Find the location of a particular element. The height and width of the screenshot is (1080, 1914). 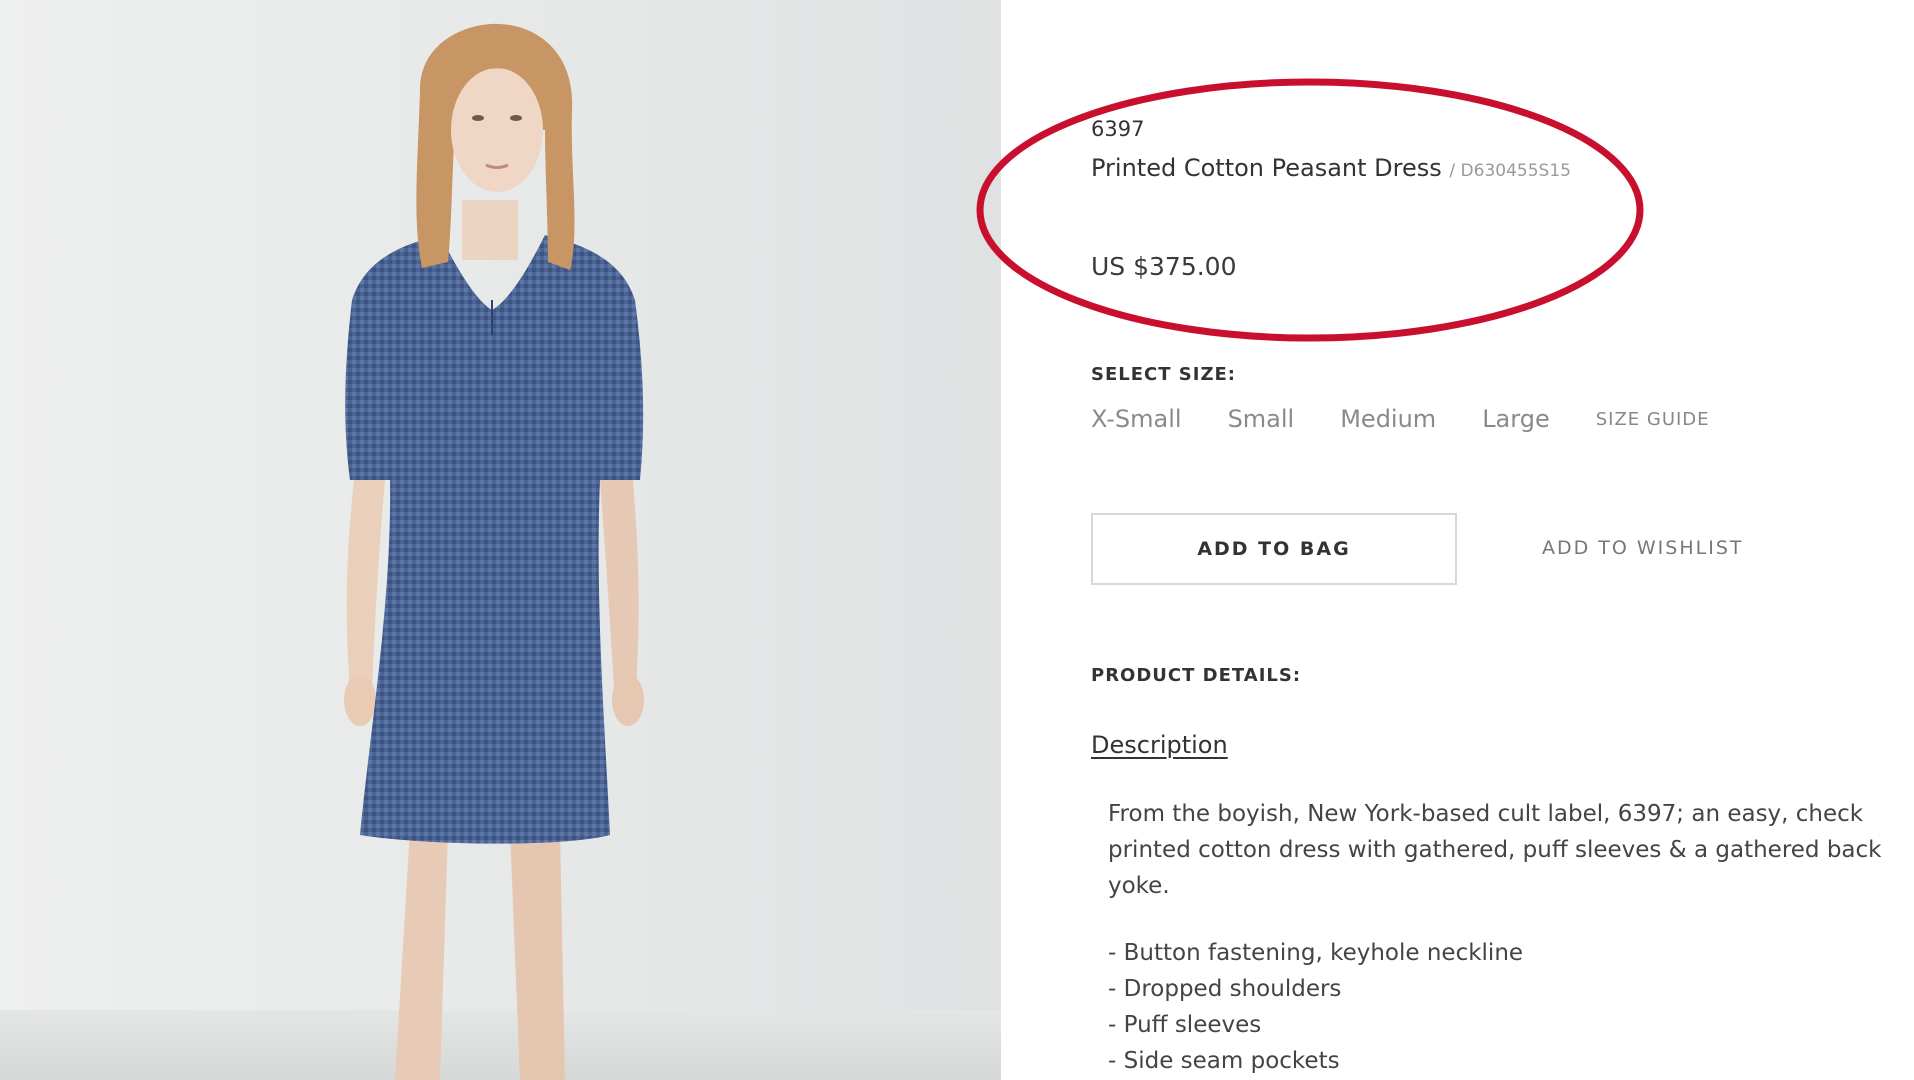

size-option-xsmall: X-Small is located at coordinates (1136, 419).